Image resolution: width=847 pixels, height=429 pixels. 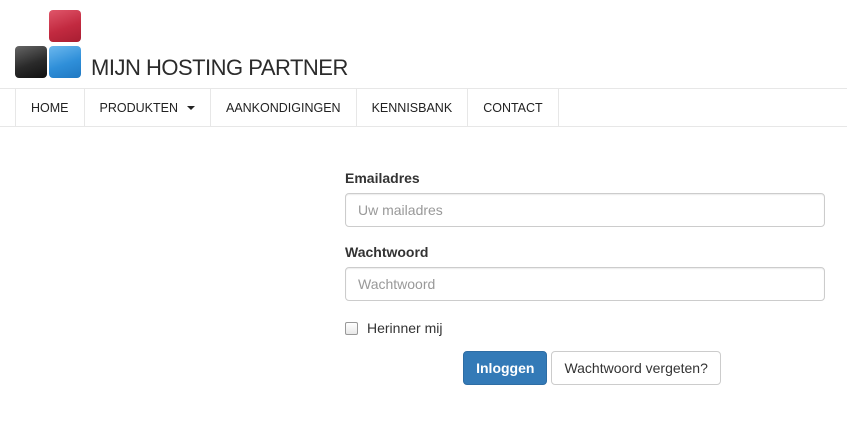 I want to click on nav-item-label: CONTACT, so click(x=513, y=107).